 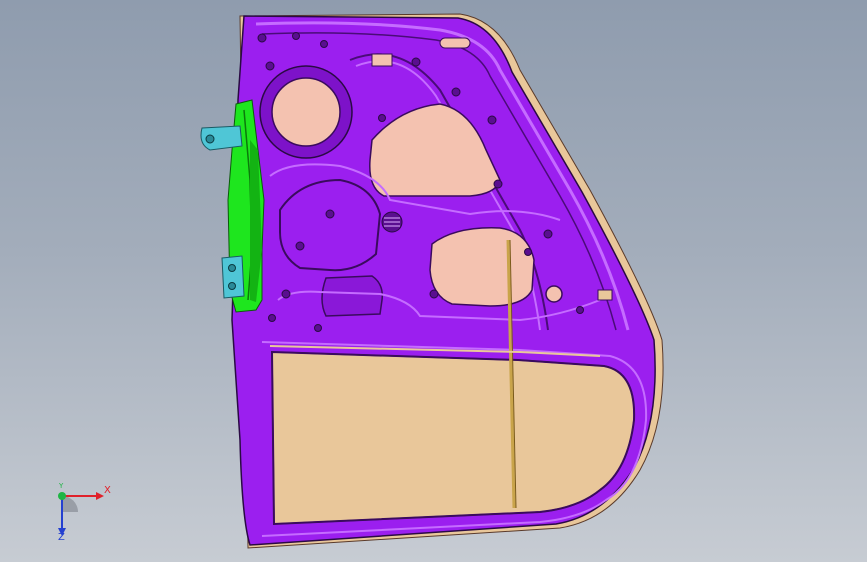 What do you see at coordinates (107, 490) in the screenshot?
I see `x-axis-label: X` at bounding box center [107, 490].